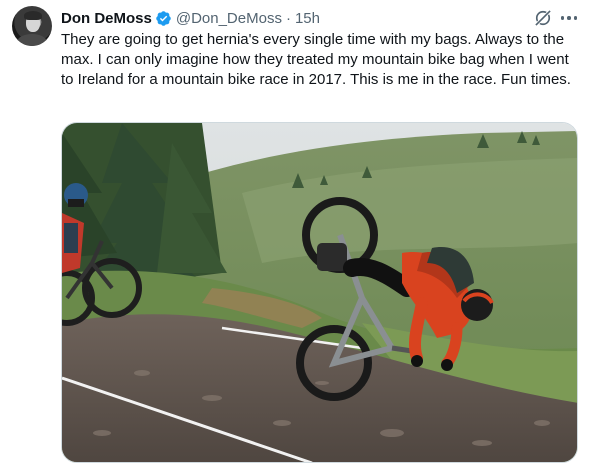 Image resolution: width=595 pixels, height=463 pixels. I want to click on author-display-name: Don DeMoss, so click(106, 18).